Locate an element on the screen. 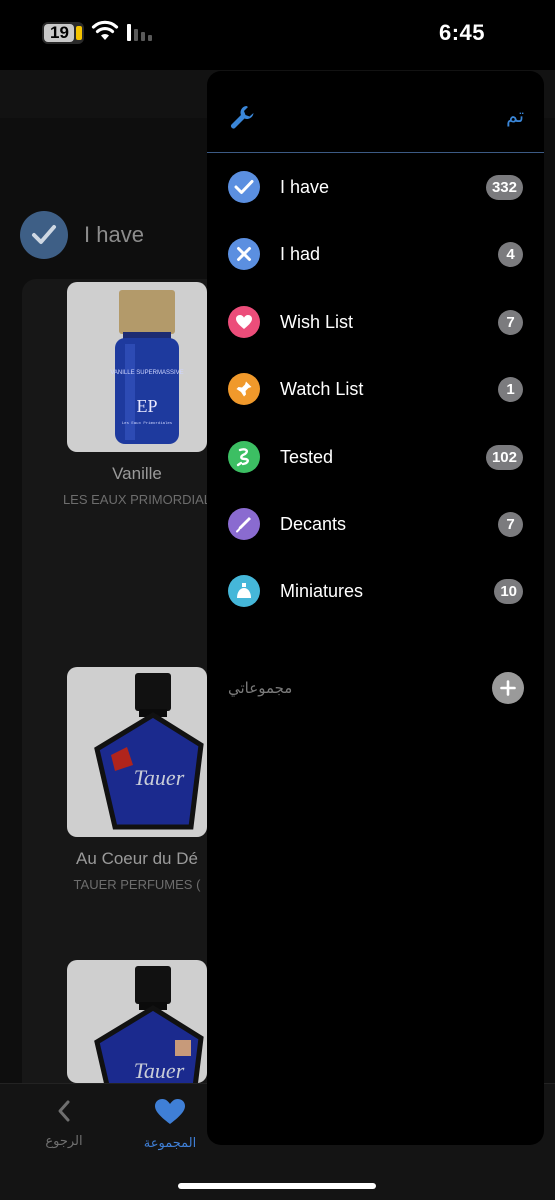 Image resolution: width=555 pixels, height=1200 pixels. count-badge: 332 is located at coordinates (504, 187).